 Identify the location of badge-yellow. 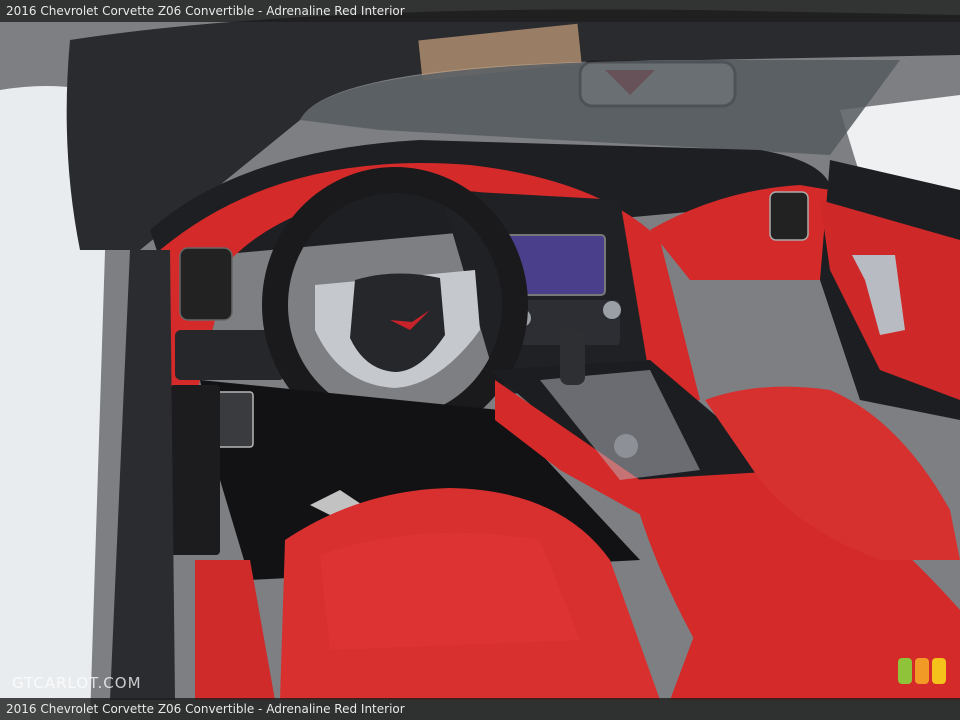
(939, 671).